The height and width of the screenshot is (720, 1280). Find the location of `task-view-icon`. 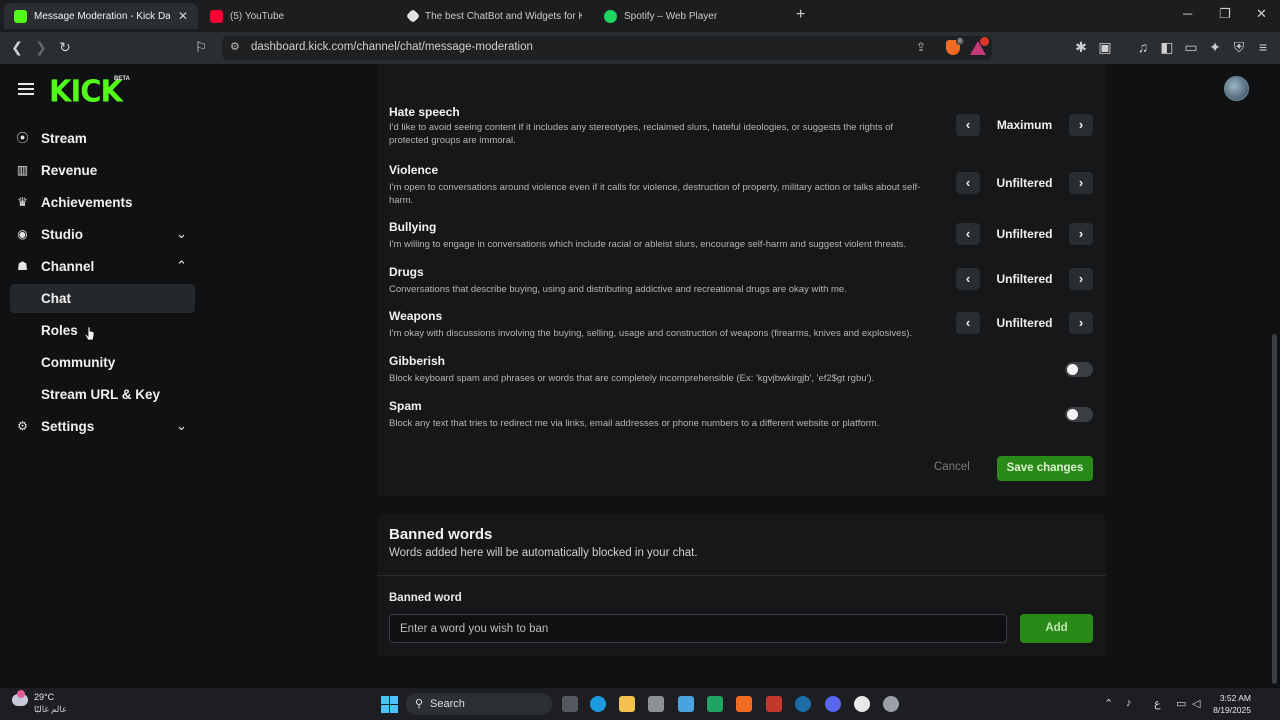

task-view-icon is located at coordinates (570, 704).